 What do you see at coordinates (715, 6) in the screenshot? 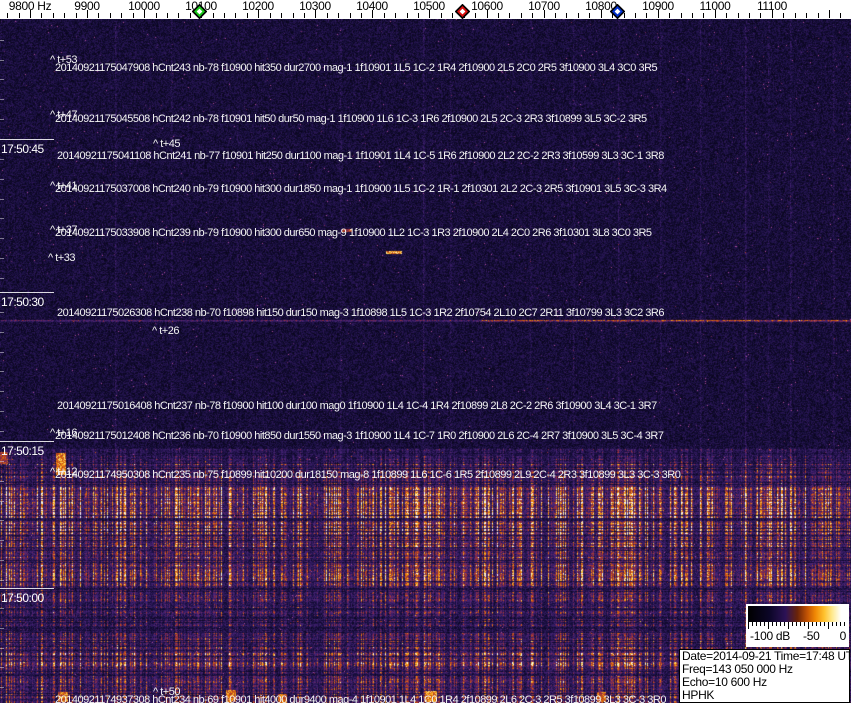
I see `freq-label: 11000` at bounding box center [715, 6].